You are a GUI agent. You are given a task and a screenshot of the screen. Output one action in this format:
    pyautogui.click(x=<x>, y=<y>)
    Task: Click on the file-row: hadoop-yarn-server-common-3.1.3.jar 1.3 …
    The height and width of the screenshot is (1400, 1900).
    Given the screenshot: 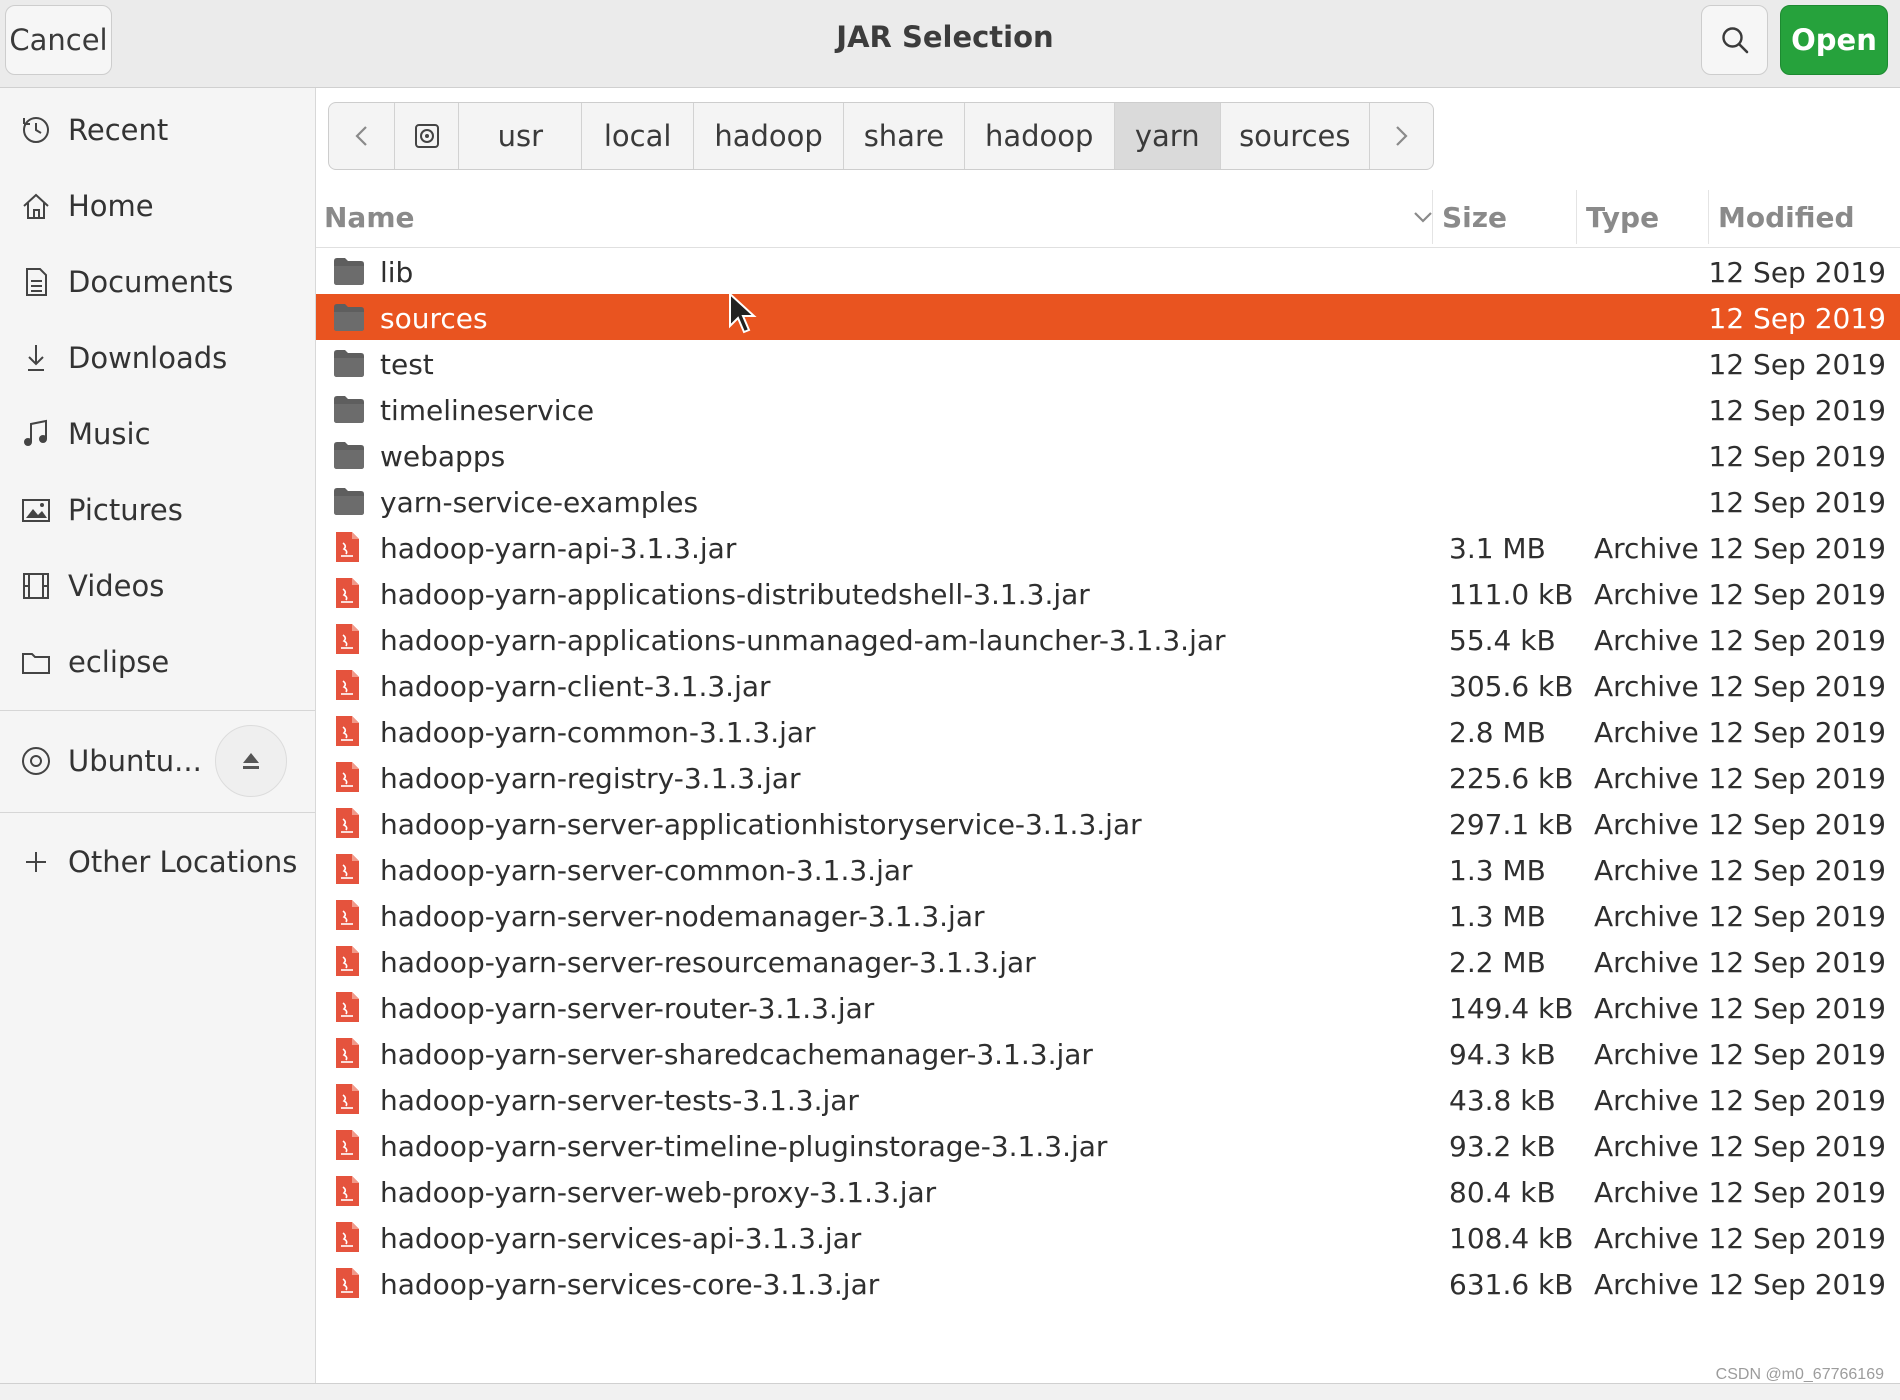 What is the action you would take?
    pyautogui.click(x=1108, y=869)
    